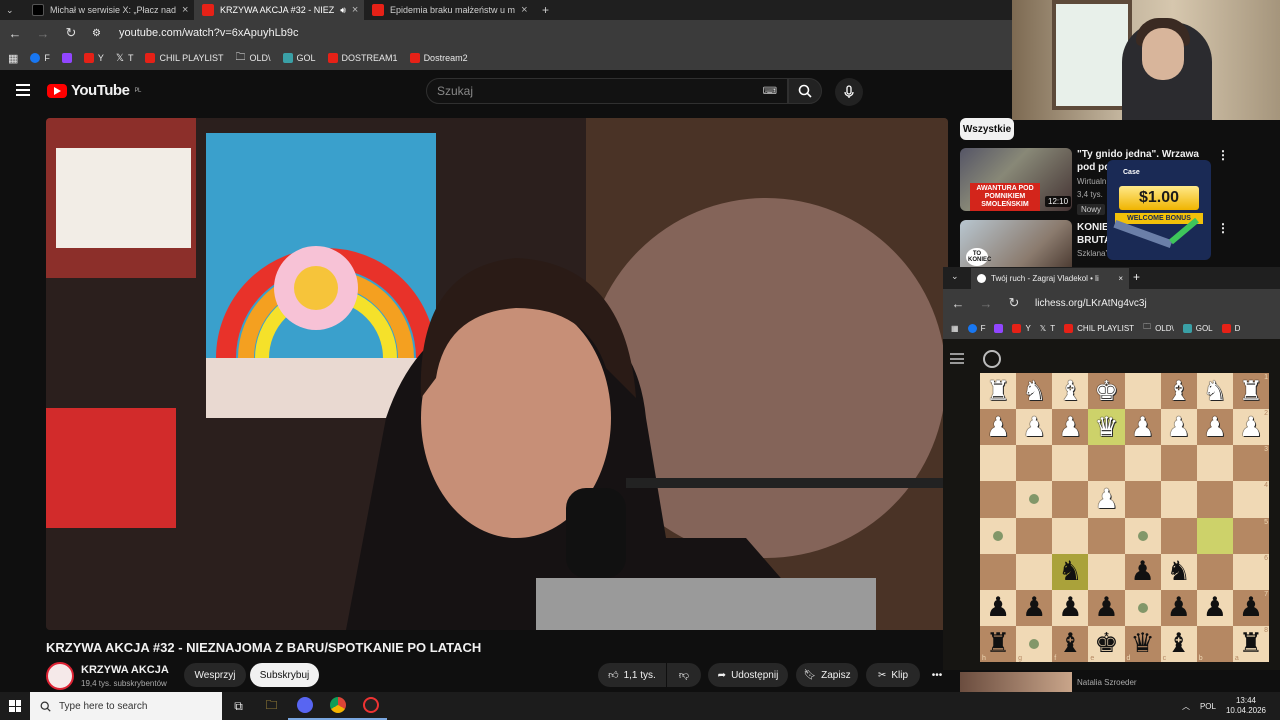  I want to click on bookmark-d: D, so click(1230, 328).